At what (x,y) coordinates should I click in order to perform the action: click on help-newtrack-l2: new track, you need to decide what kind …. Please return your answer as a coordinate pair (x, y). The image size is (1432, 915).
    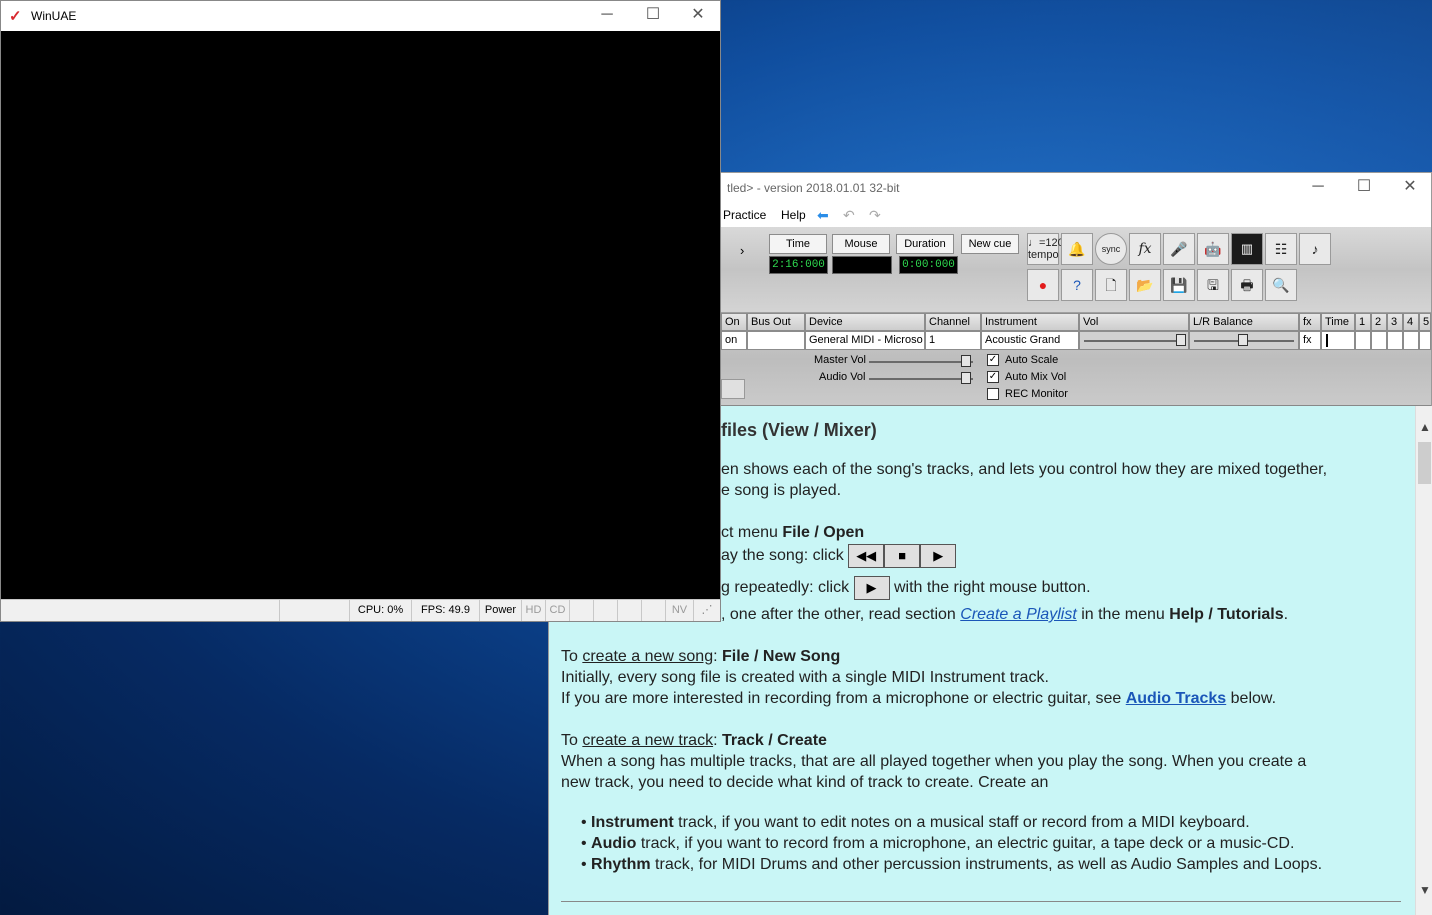
    Looking at the image, I should click on (805, 782).